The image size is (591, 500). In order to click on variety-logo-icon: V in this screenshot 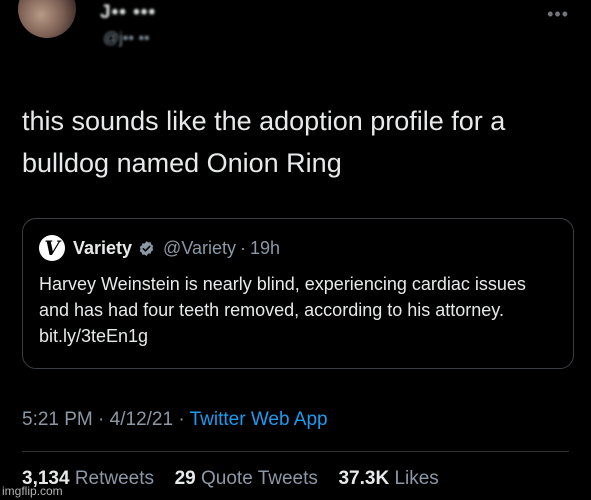, I will do `click(52, 248)`.